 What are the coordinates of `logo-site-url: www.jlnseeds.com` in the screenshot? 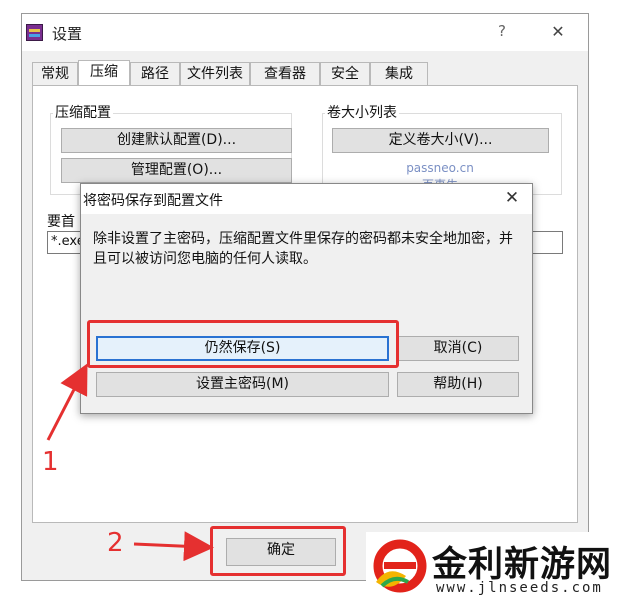 It's located at (519, 588).